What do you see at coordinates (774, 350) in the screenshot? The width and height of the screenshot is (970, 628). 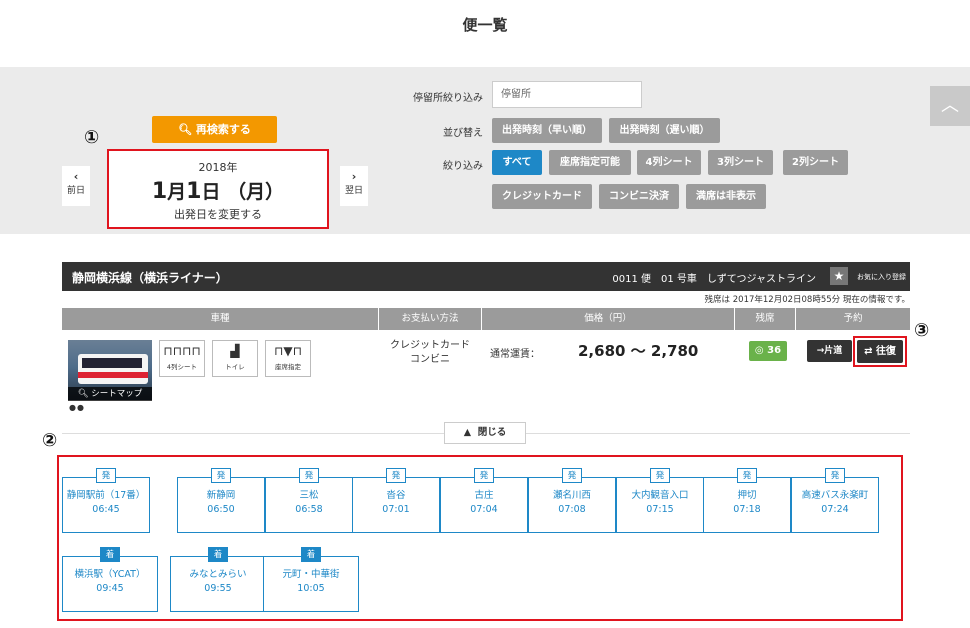 I see `seats-left-value: 36` at bounding box center [774, 350].